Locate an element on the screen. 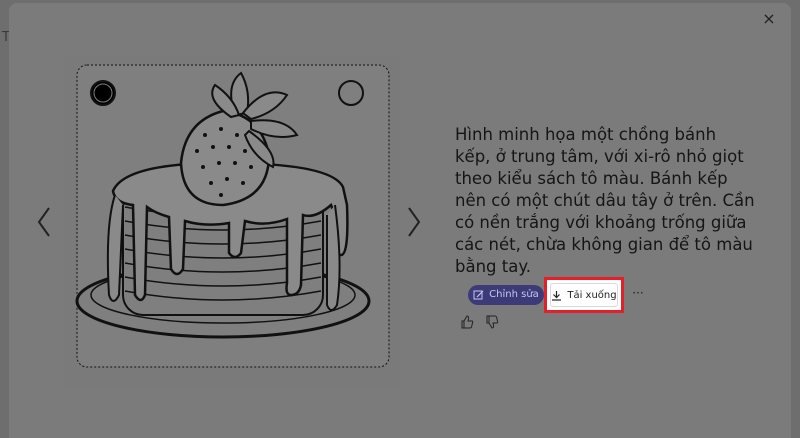 Image resolution: width=800 pixels, height=438 pixels. more-options-button: ··· is located at coordinates (638, 295).